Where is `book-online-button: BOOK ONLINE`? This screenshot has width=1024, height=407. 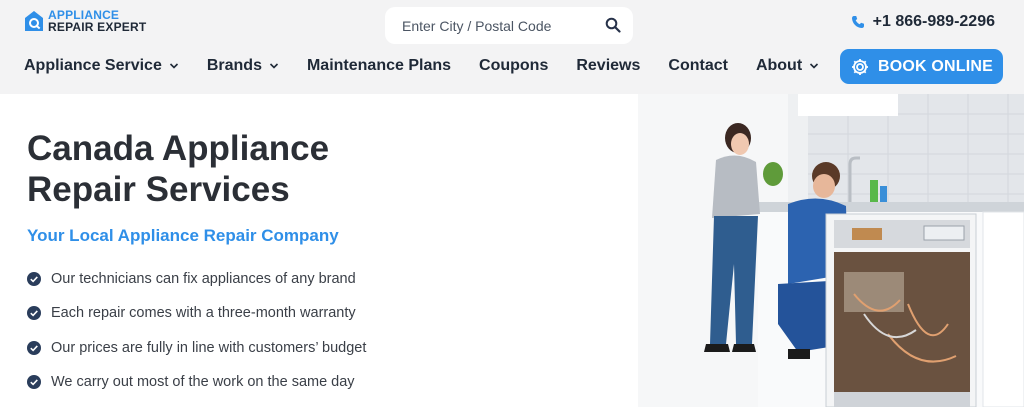
book-online-button: BOOK ONLINE is located at coordinates (921, 66).